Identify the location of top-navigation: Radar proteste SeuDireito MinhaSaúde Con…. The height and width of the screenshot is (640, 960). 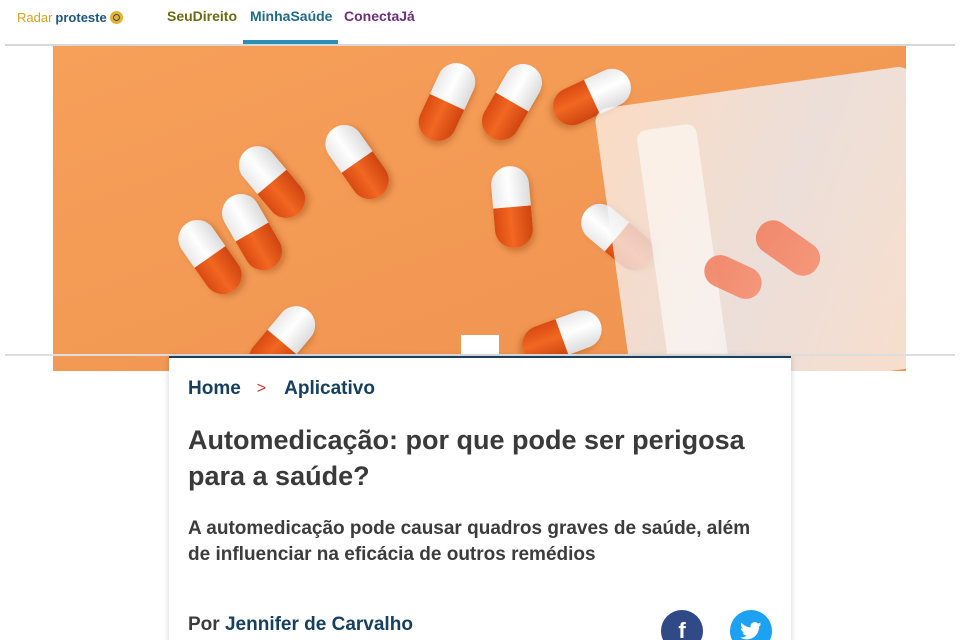
(480, 22).